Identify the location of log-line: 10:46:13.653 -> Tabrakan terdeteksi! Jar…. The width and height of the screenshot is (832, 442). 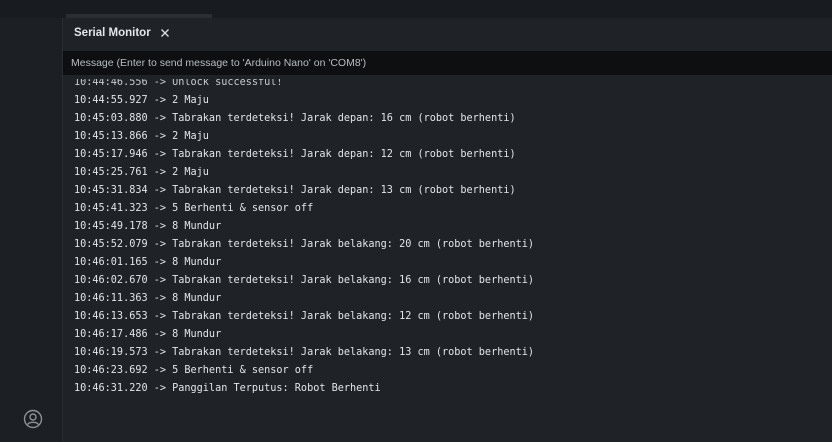
(304, 316).